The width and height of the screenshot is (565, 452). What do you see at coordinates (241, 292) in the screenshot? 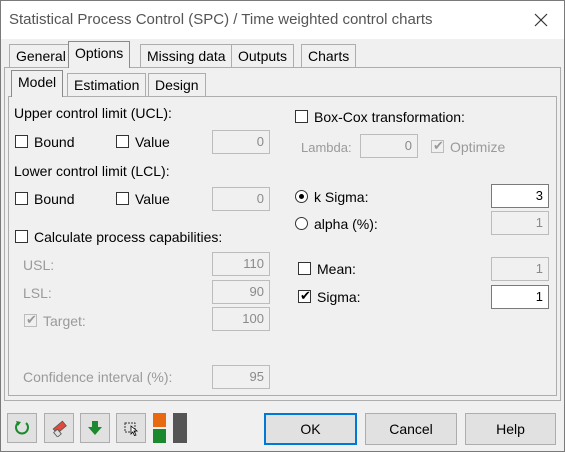
I see `lsl-field: 90` at bounding box center [241, 292].